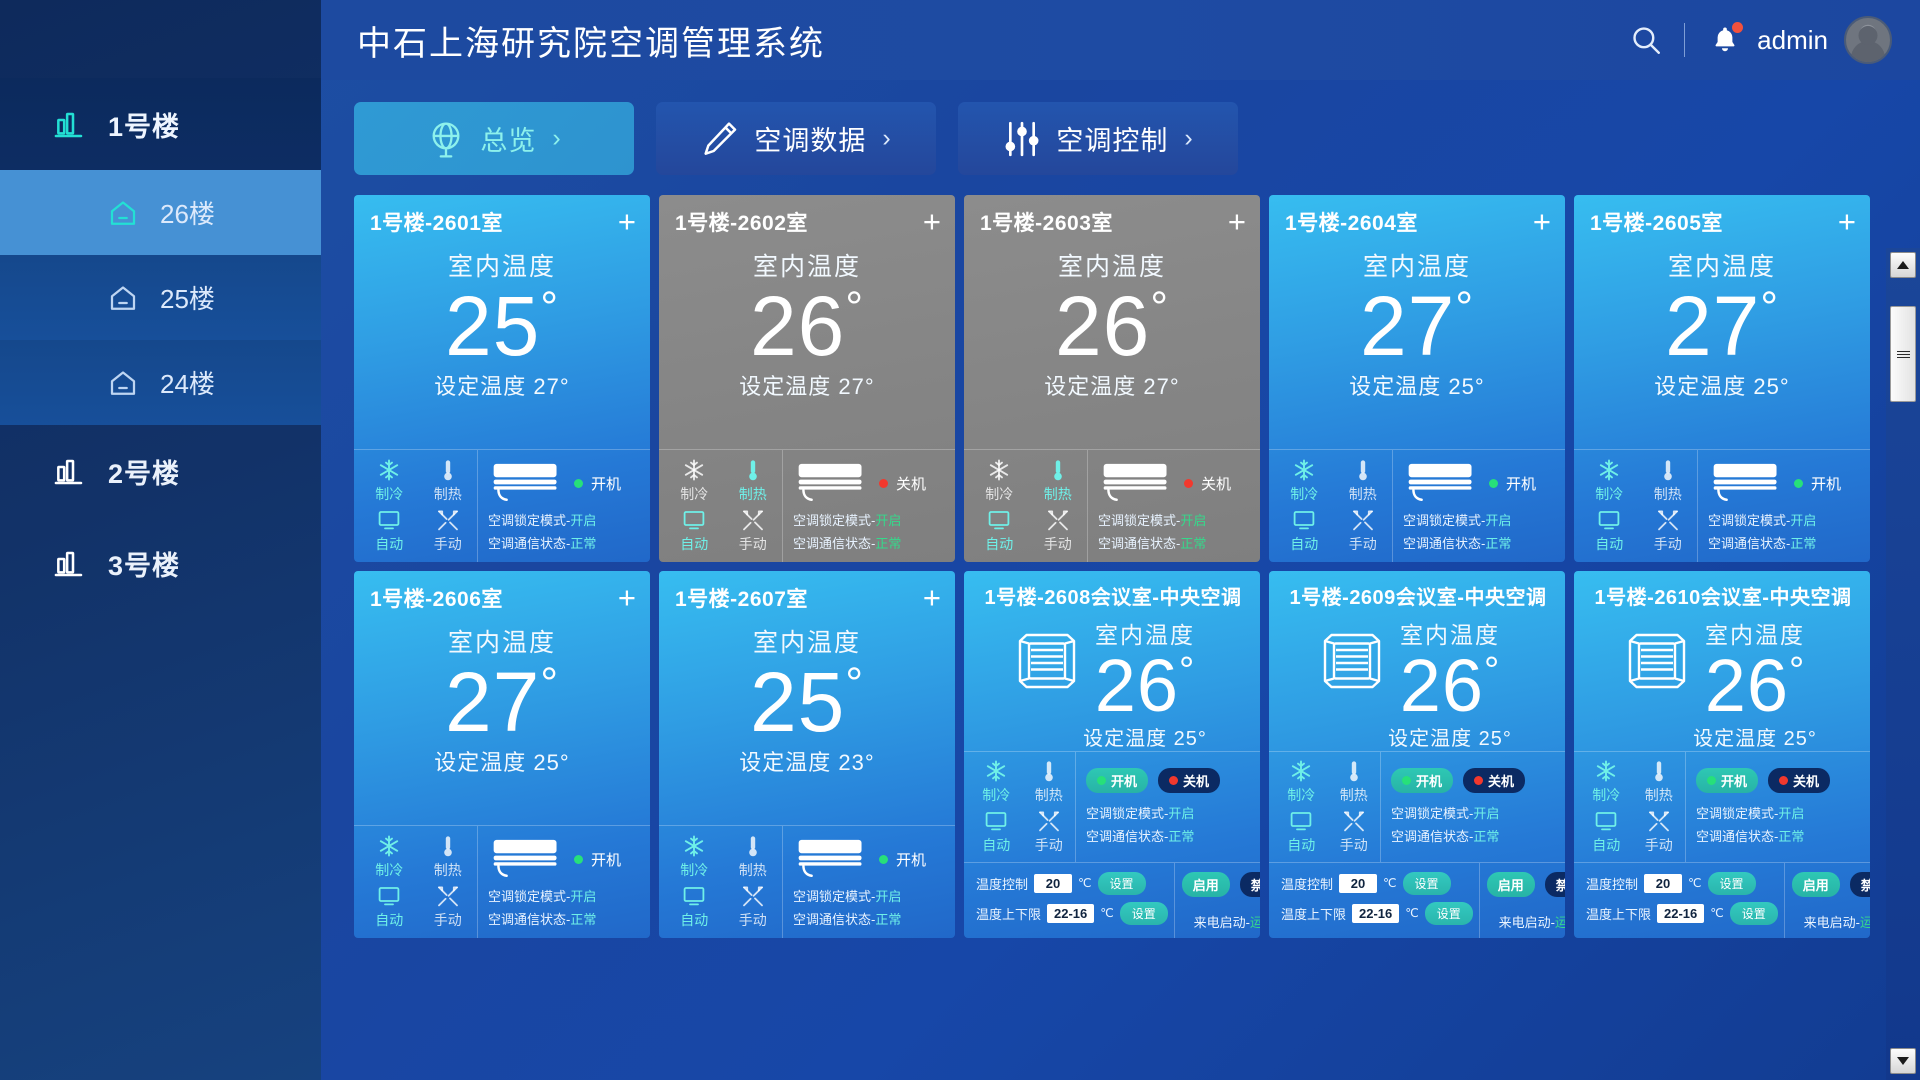 This screenshot has width=1920, height=1080. What do you see at coordinates (796, 138) in the screenshot?
I see `tab-空调数据: 空调数据 ›` at bounding box center [796, 138].